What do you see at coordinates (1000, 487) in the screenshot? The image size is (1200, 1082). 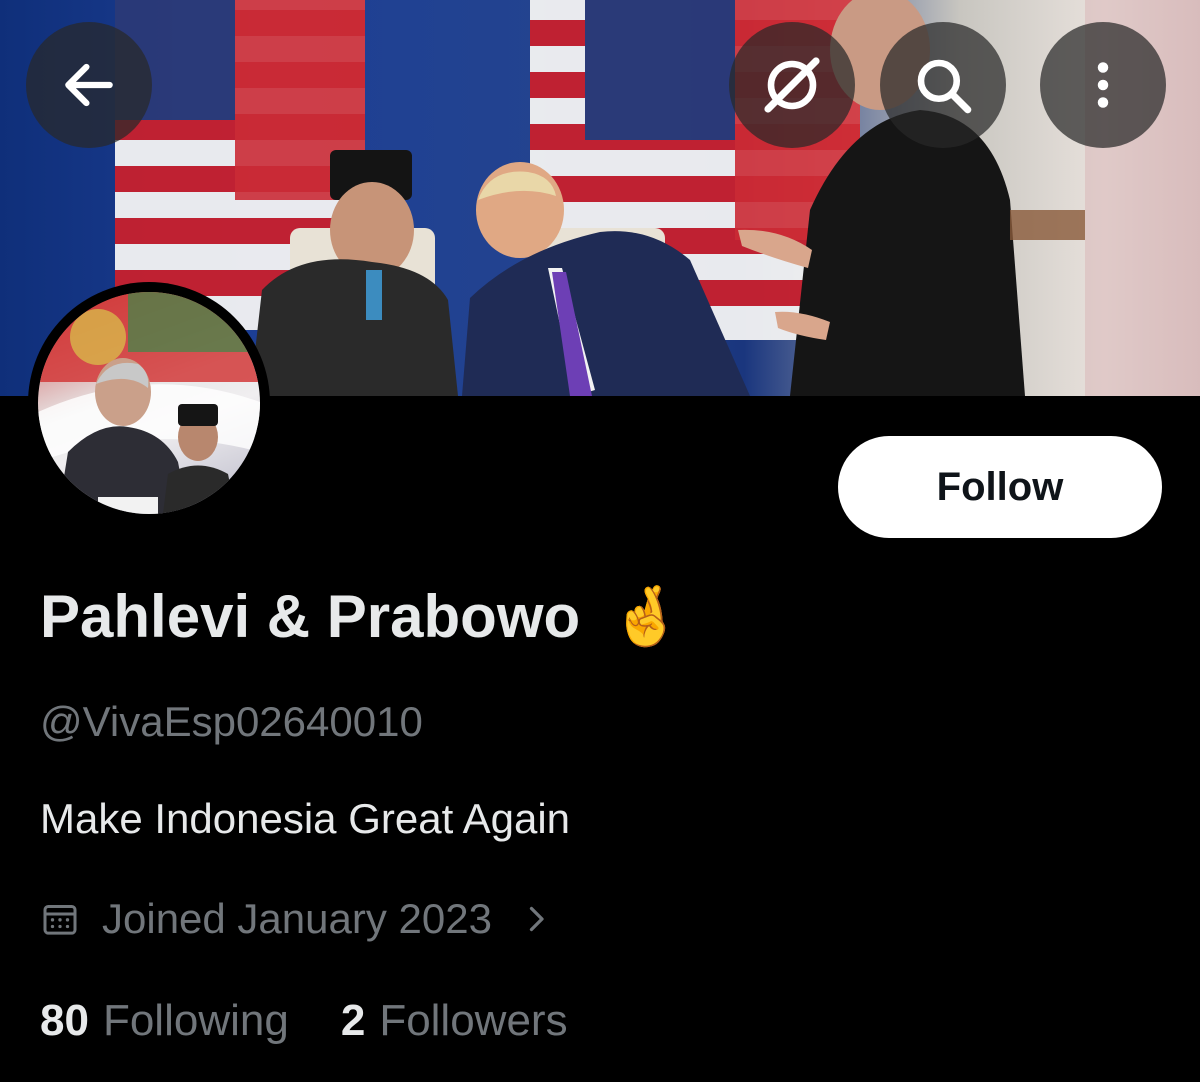 I see `follow-button: Follow` at bounding box center [1000, 487].